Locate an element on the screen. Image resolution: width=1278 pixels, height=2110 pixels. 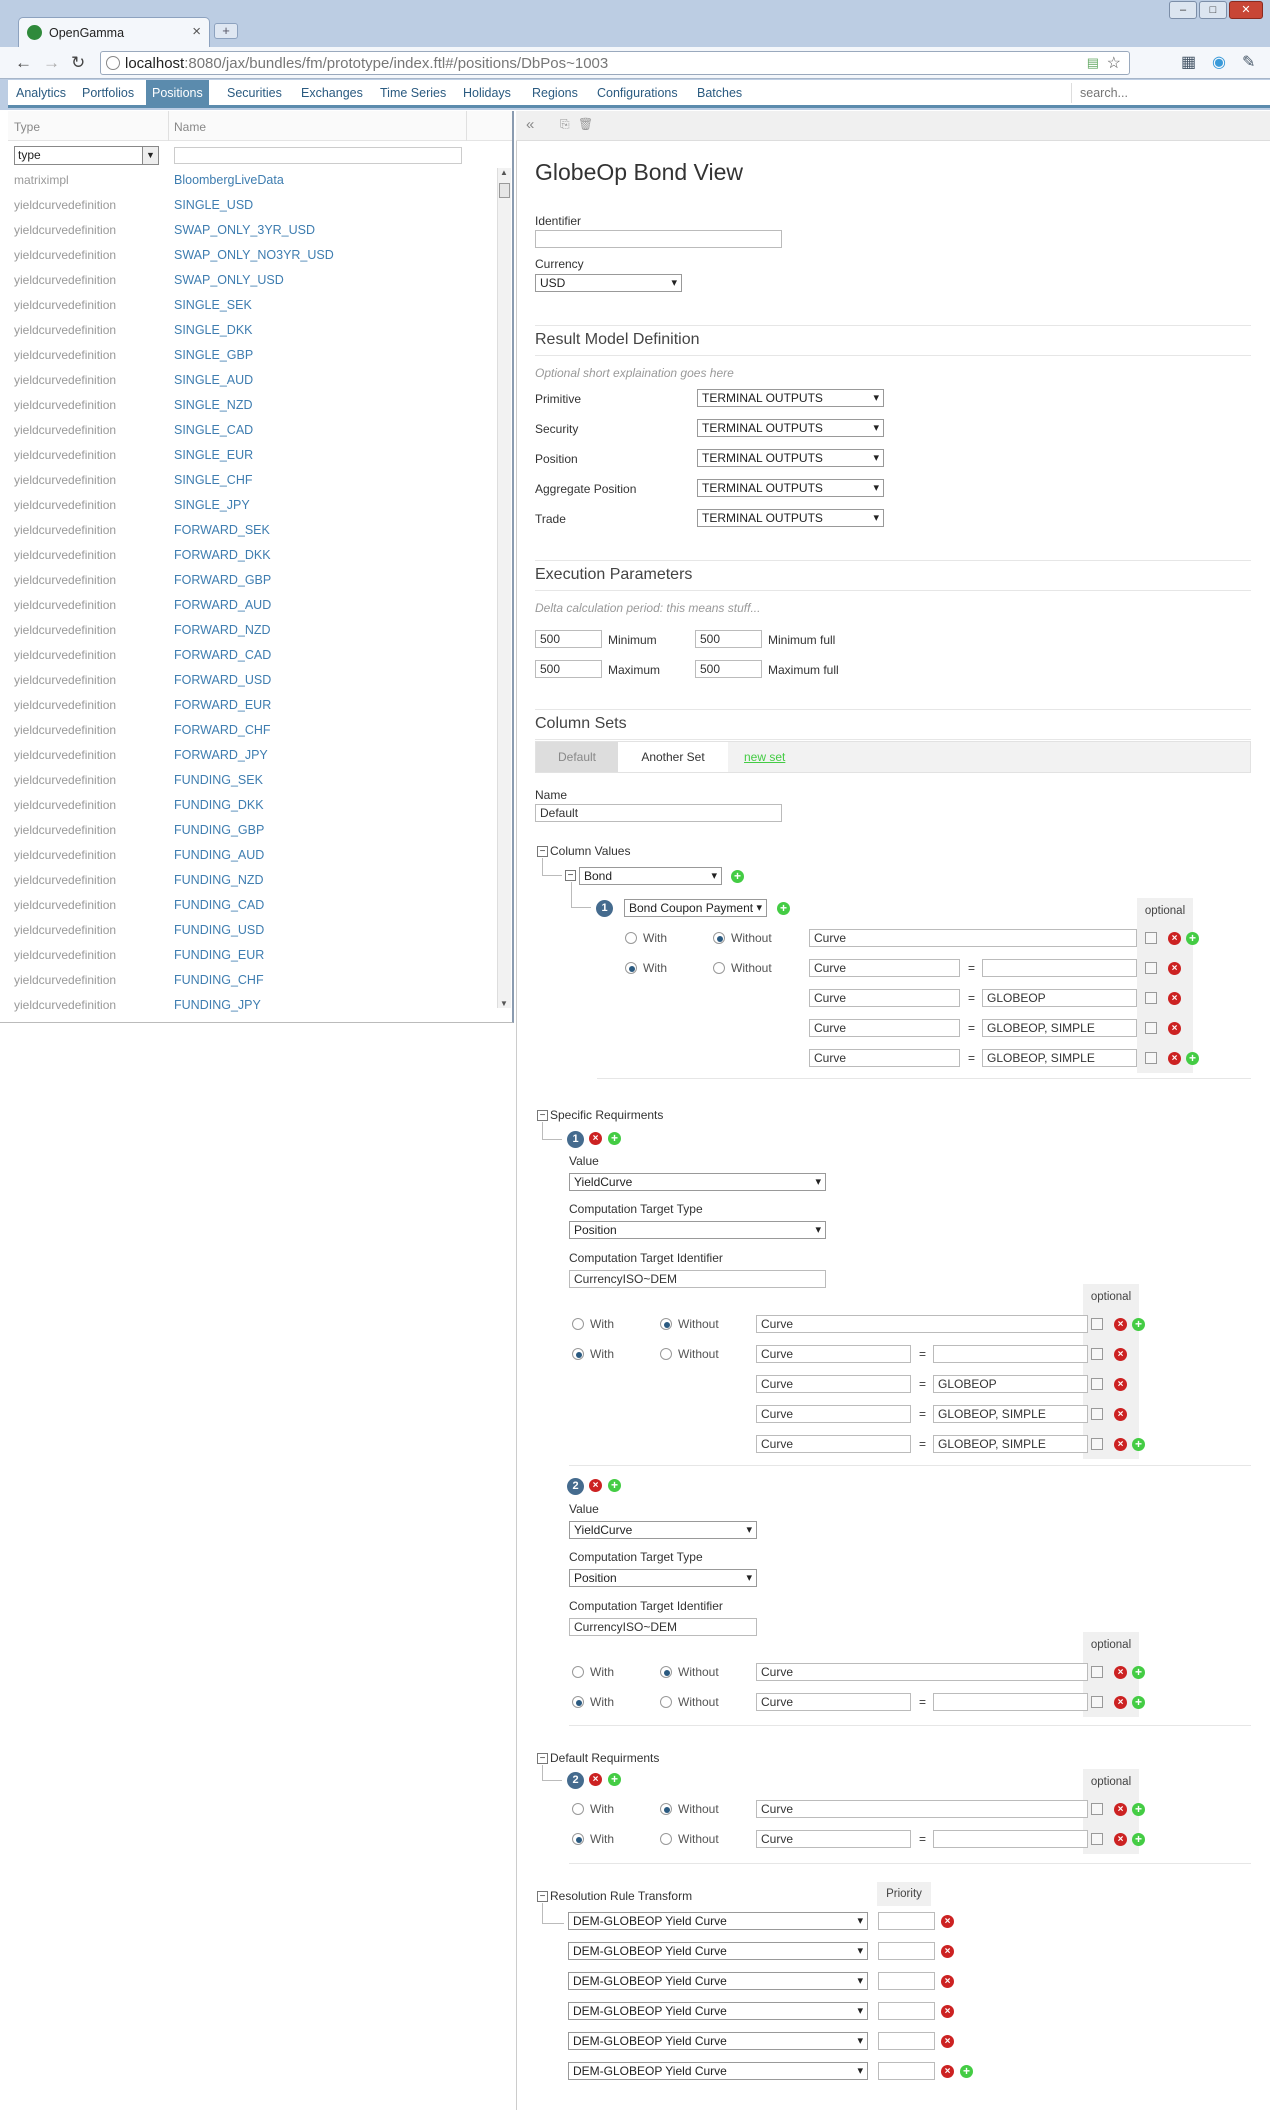
row-name: FORWARD_DKK is located at coordinates (222, 555).